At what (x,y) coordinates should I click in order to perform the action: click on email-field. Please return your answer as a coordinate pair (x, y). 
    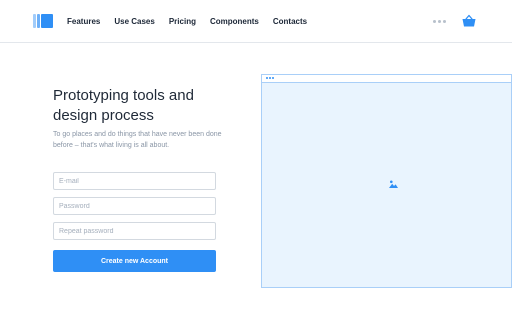
    Looking at the image, I should click on (134, 181).